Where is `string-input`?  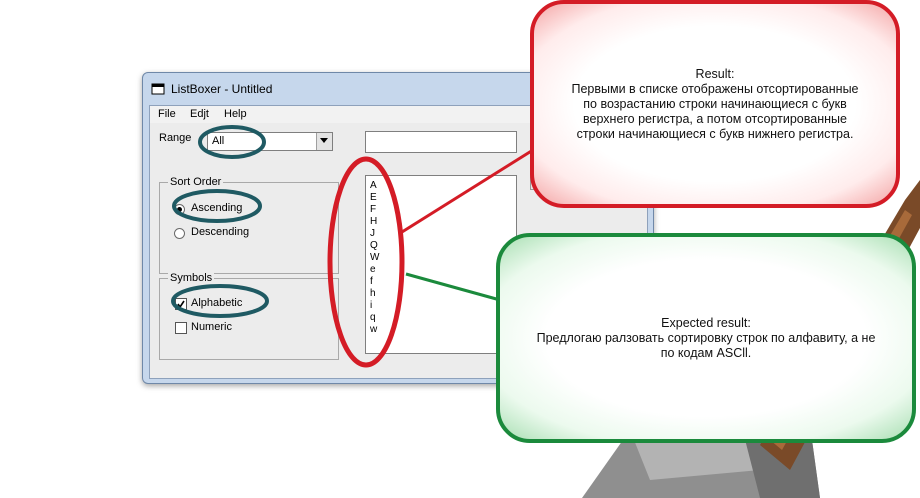
string-input is located at coordinates (441, 142).